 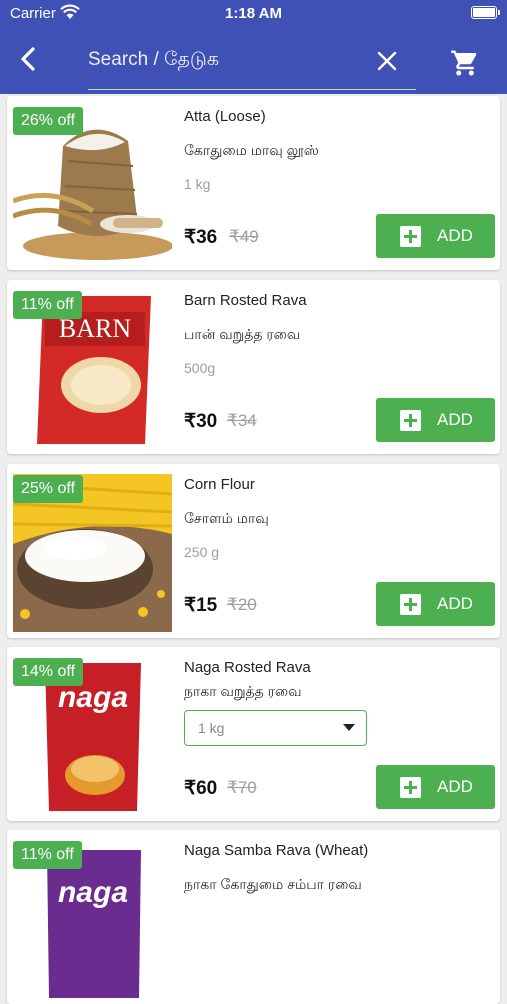 I want to click on product-tamil-name: நாகா கோதுமை சம்பா ரவை, so click(x=273, y=884).